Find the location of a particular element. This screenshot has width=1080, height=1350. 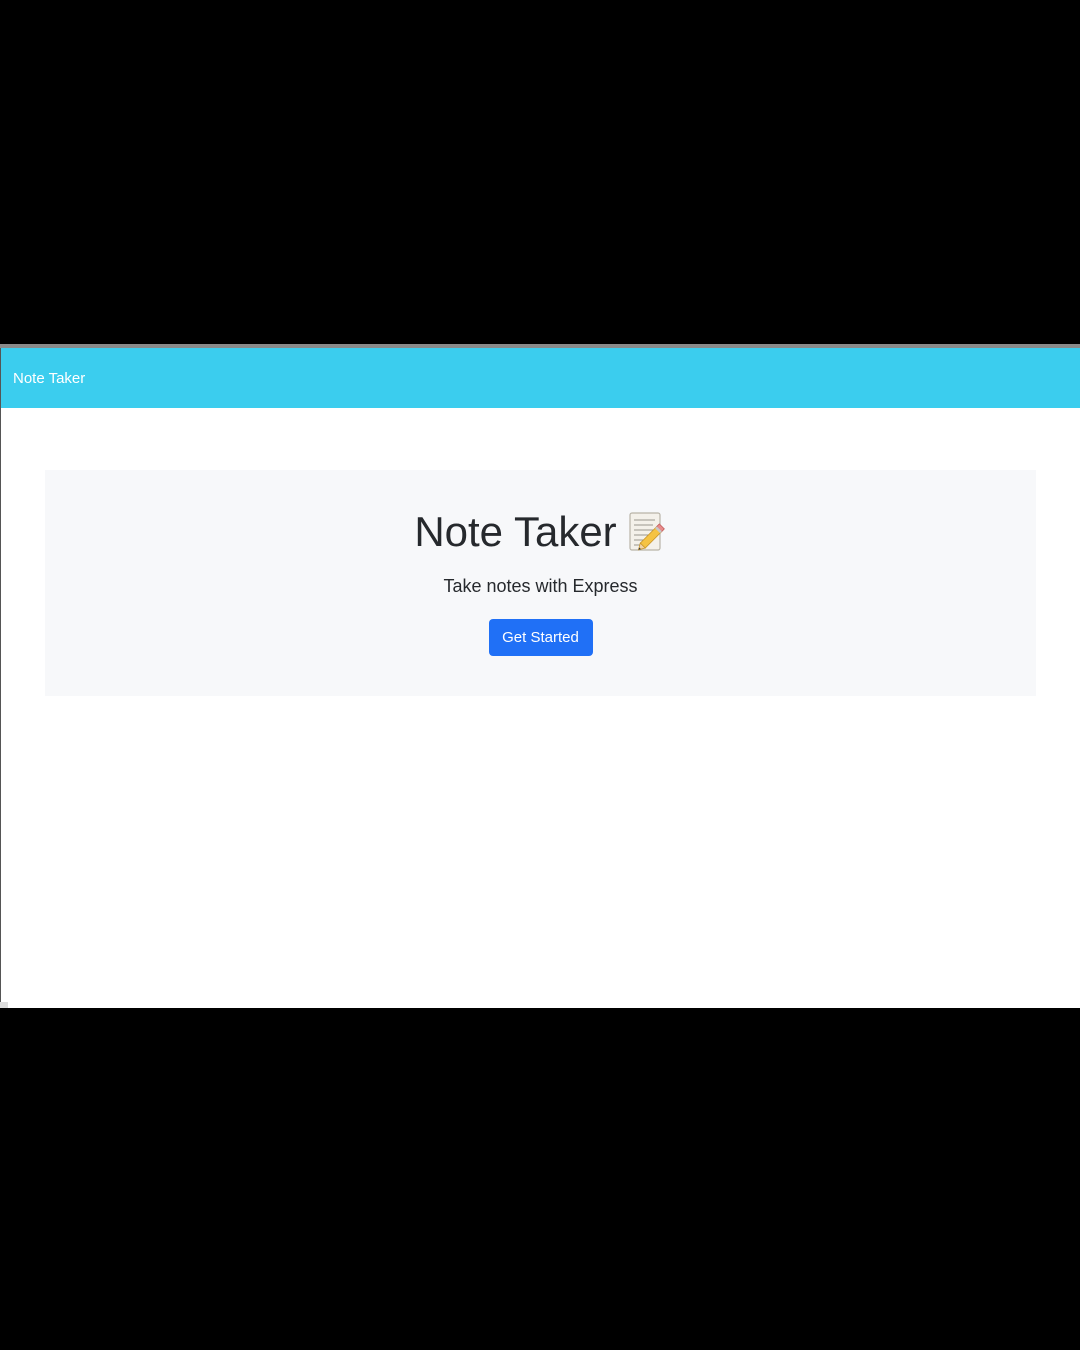

memo-pencil-icon is located at coordinates (648, 532).